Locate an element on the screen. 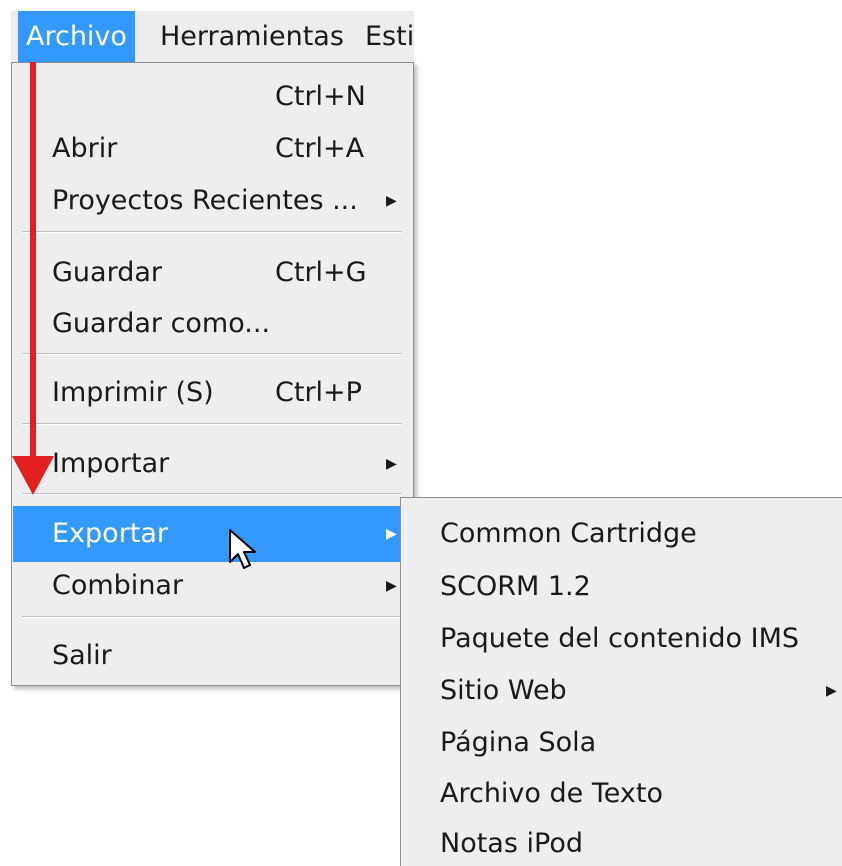  submenu-item-common-cartridge: Common Cartridge is located at coordinates (622, 534).